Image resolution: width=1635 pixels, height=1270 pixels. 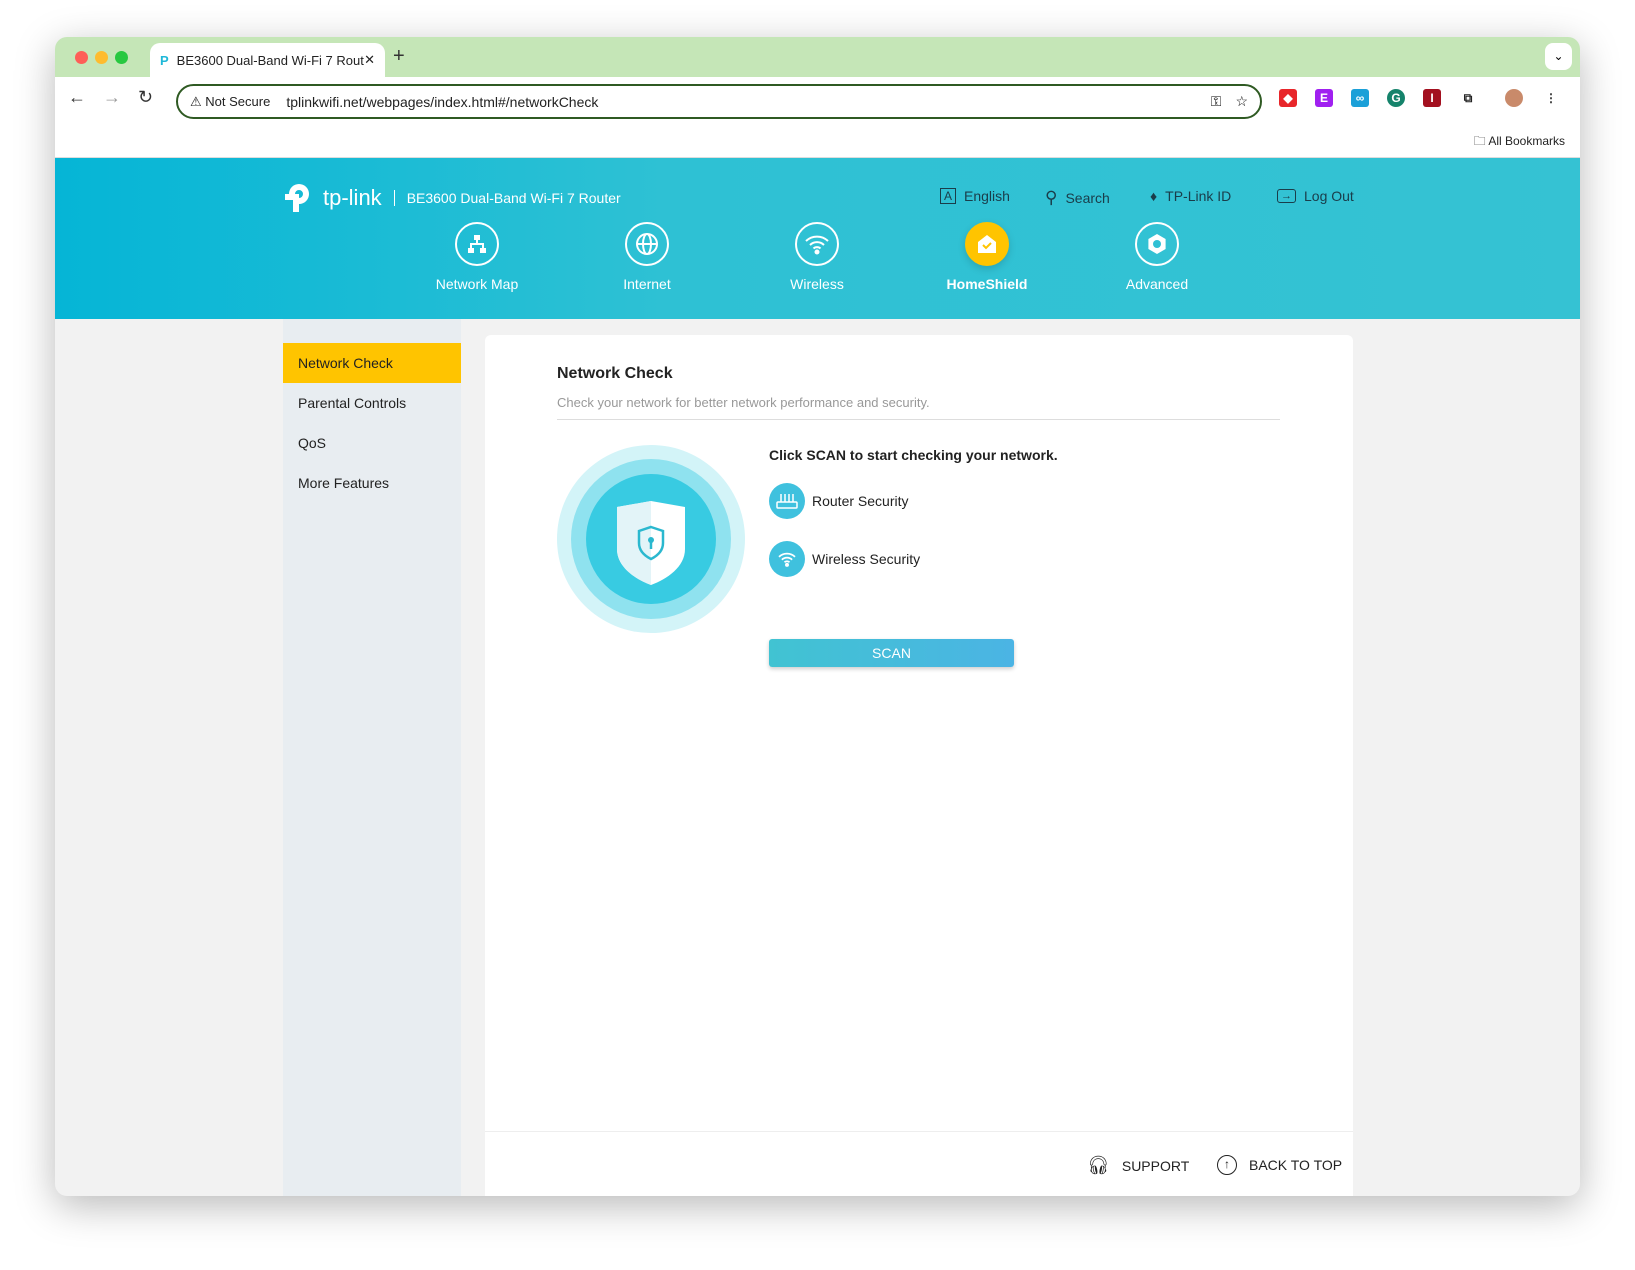 I want to click on profile-avatar, so click(x=1514, y=98).